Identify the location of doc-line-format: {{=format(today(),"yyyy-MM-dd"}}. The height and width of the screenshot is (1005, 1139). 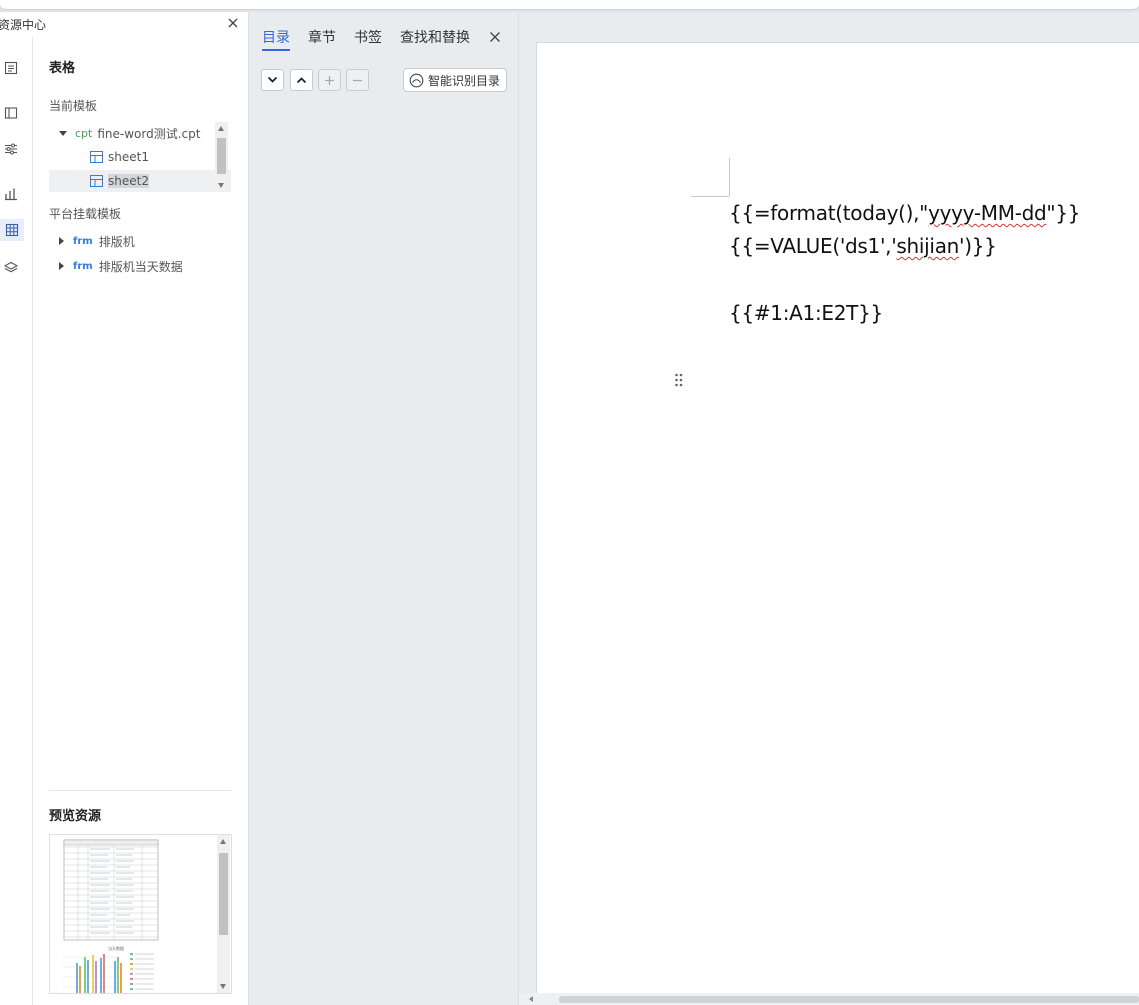
(904, 213).